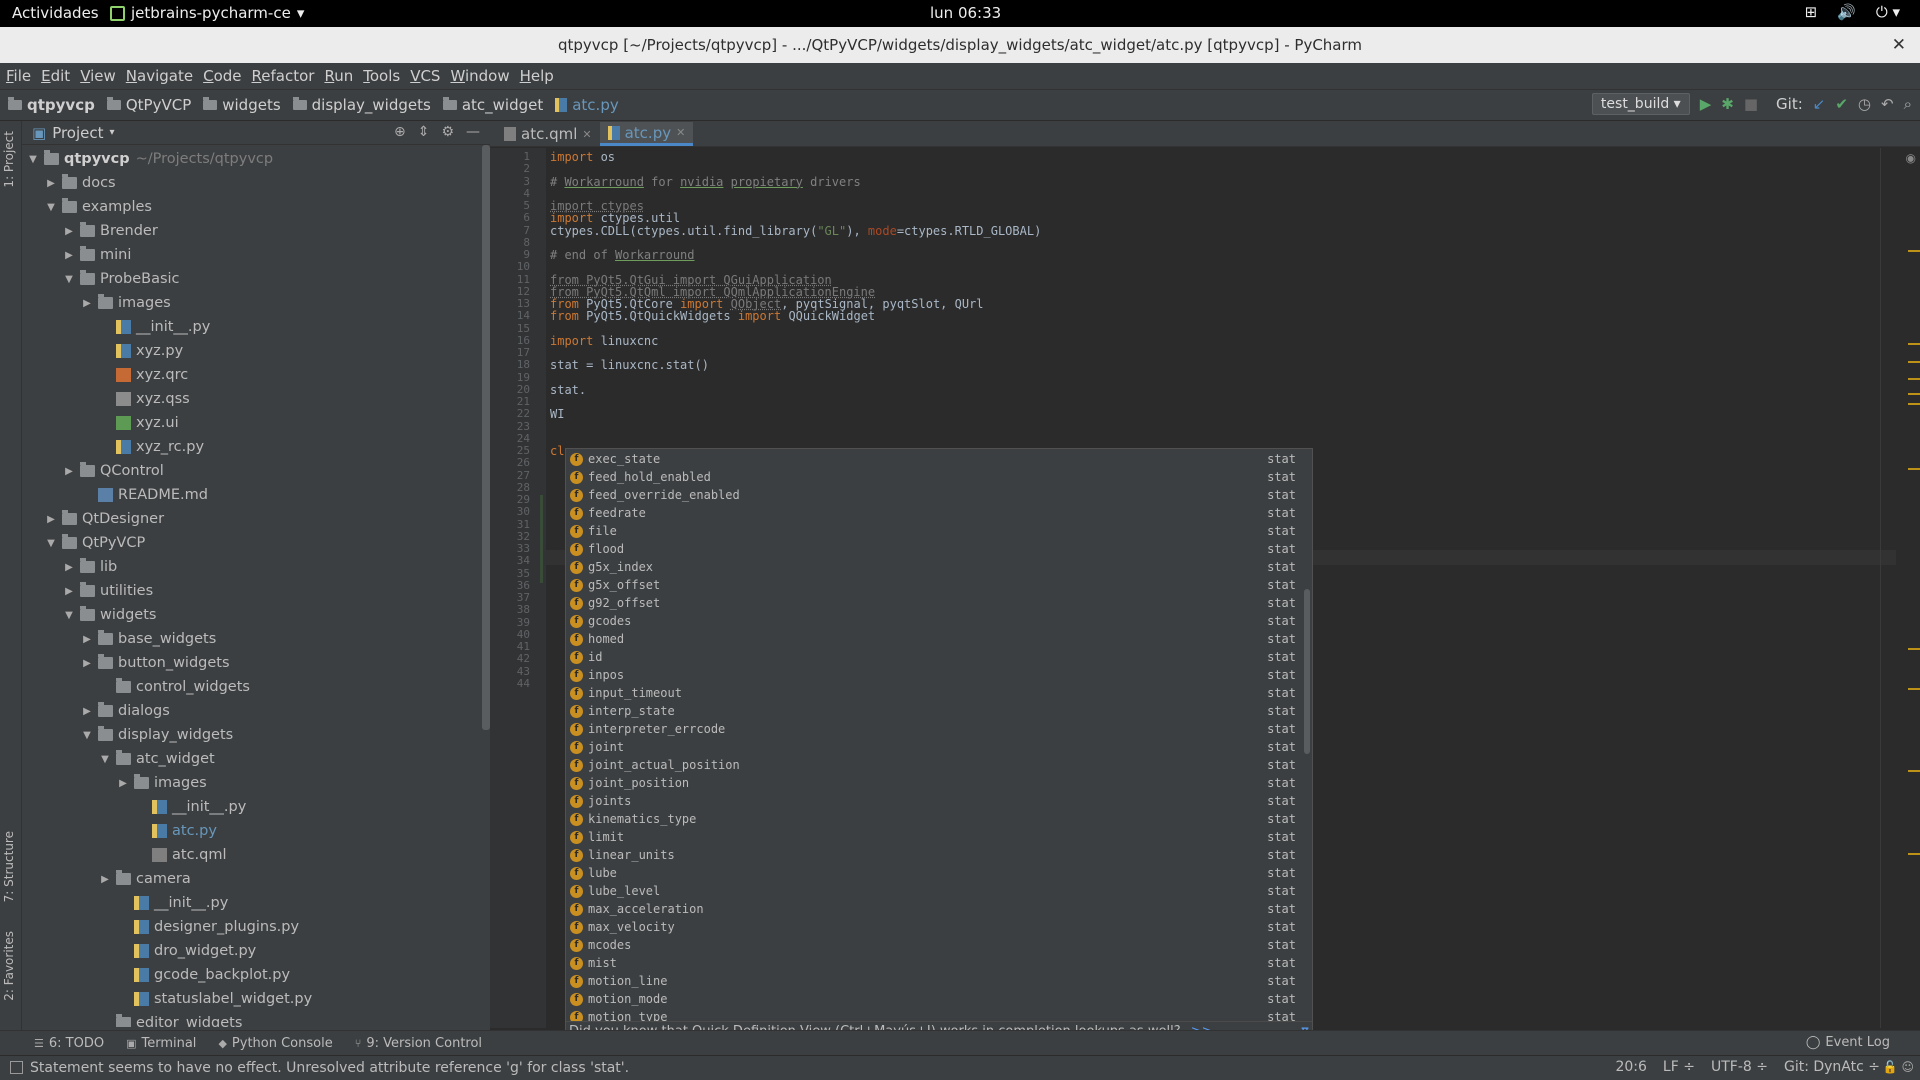  What do you see at coordinates (338, 76) in the screenshot?
I see `menu-run: Run` at bounding box center [338, 76].